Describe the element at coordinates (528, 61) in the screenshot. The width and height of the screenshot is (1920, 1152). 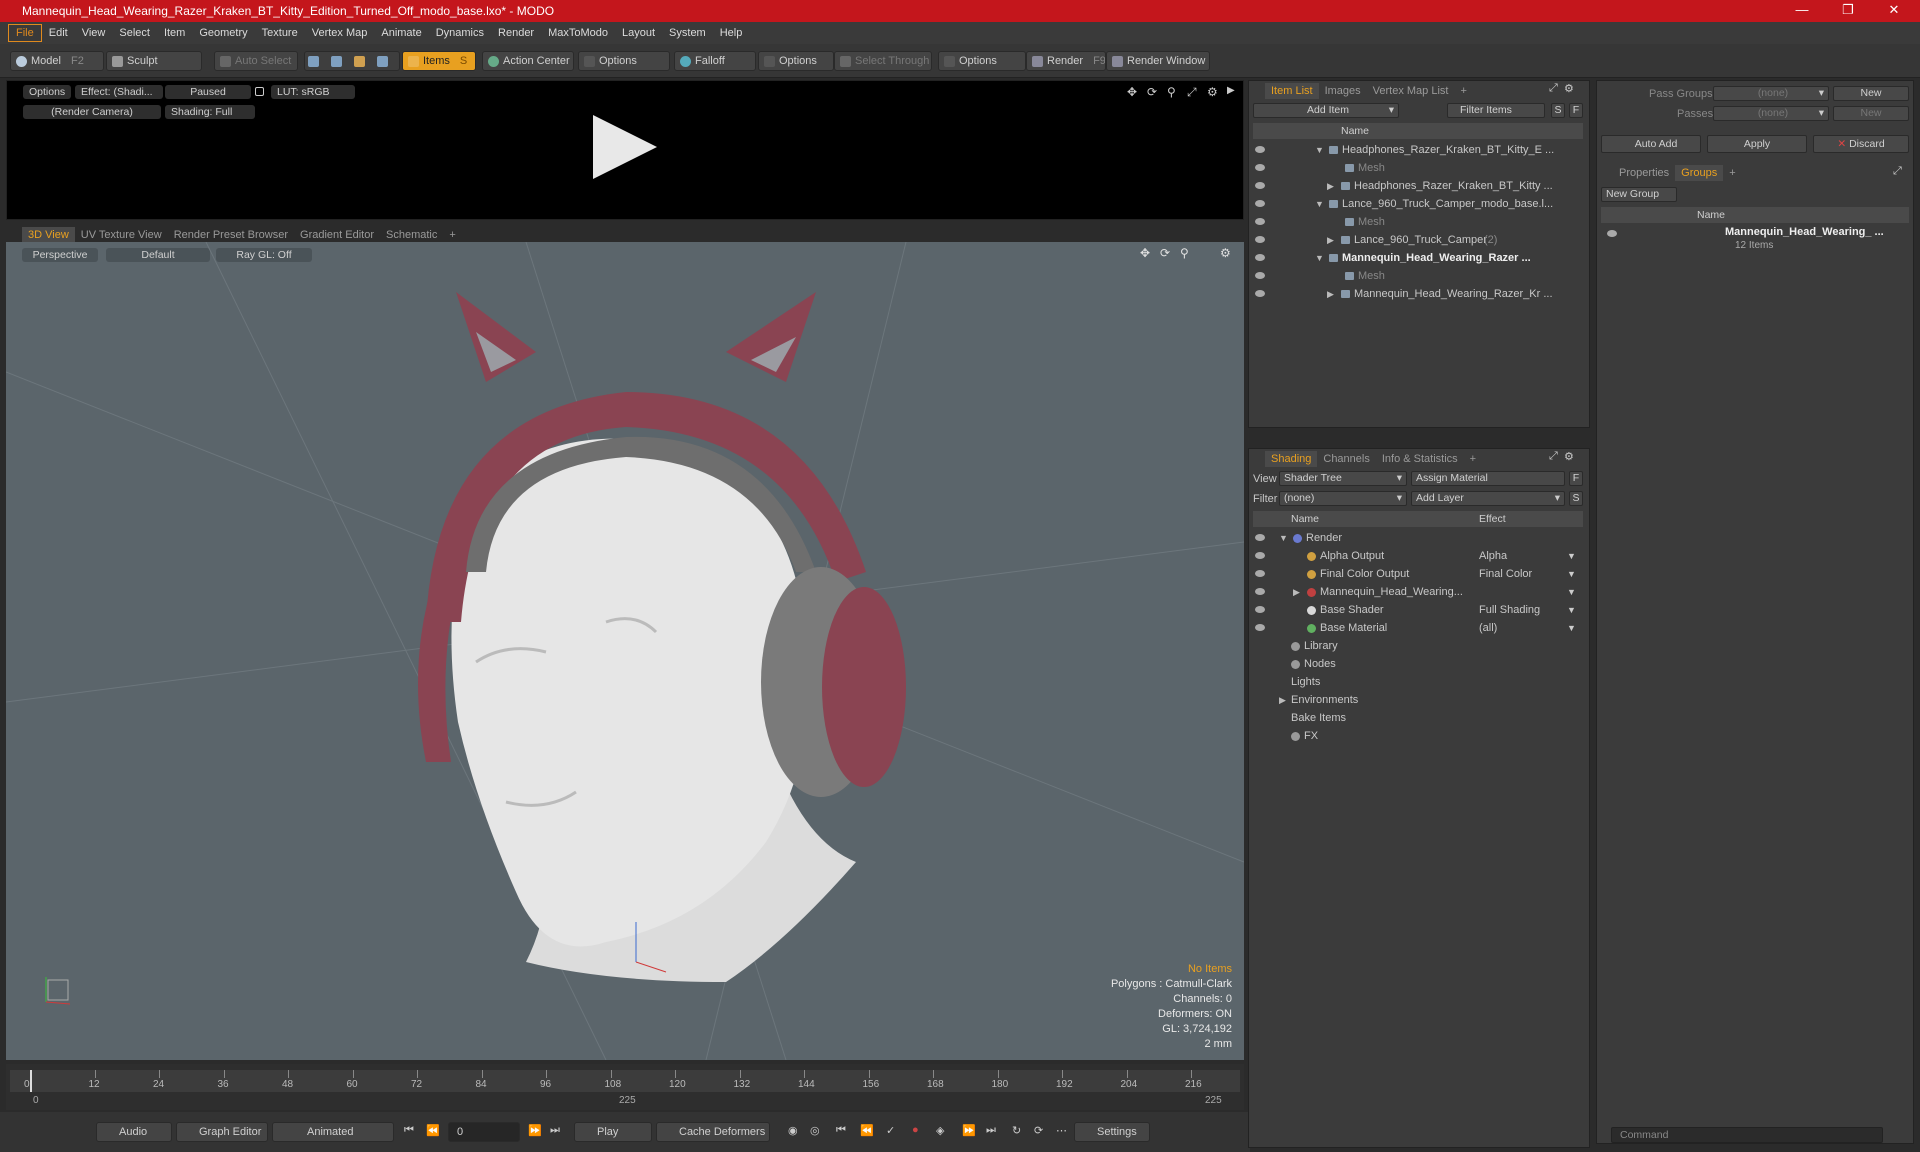
I see `action-center-button: Action Center` at that location.